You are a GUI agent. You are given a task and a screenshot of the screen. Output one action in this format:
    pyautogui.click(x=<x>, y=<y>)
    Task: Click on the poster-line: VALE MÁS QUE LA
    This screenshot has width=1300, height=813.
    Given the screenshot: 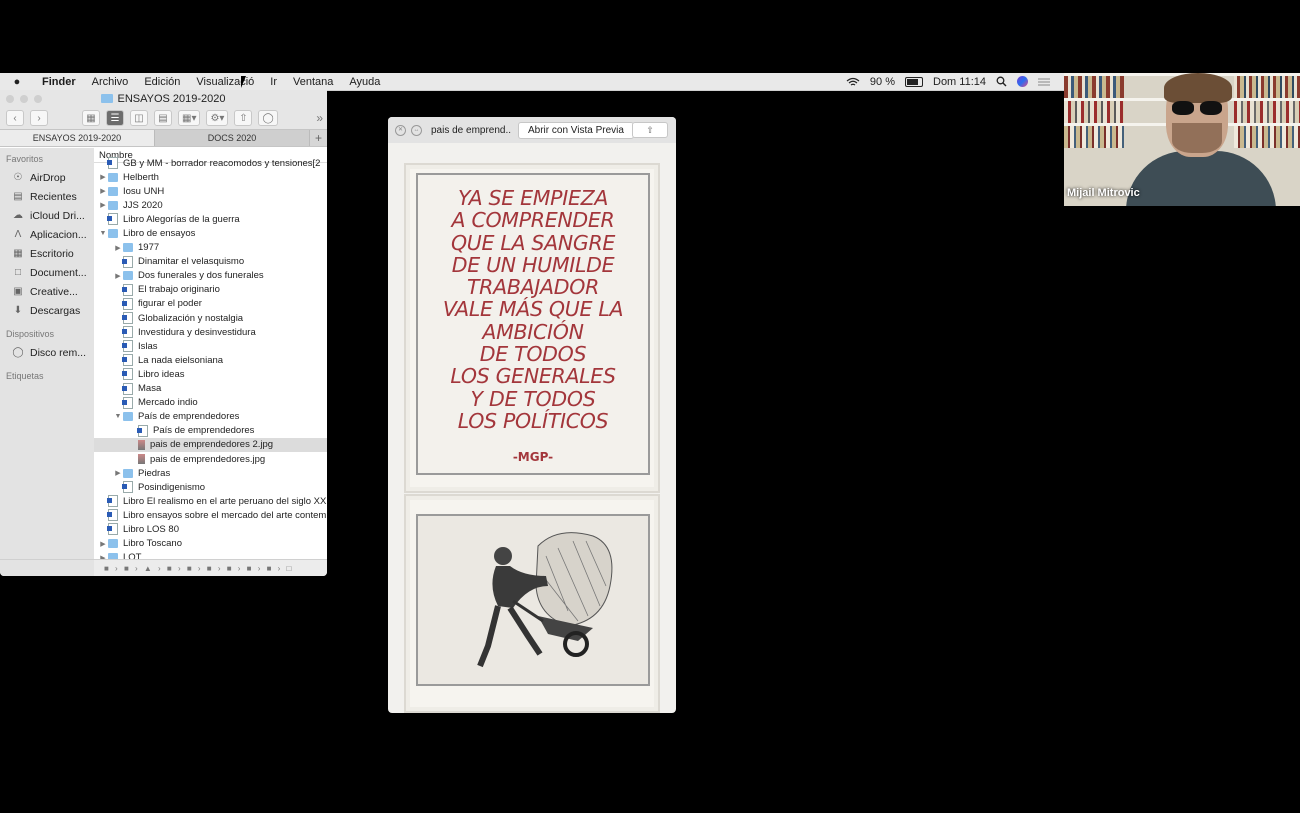 What is the action you would take?
    pyautogui.click(x=533, y=309)
    